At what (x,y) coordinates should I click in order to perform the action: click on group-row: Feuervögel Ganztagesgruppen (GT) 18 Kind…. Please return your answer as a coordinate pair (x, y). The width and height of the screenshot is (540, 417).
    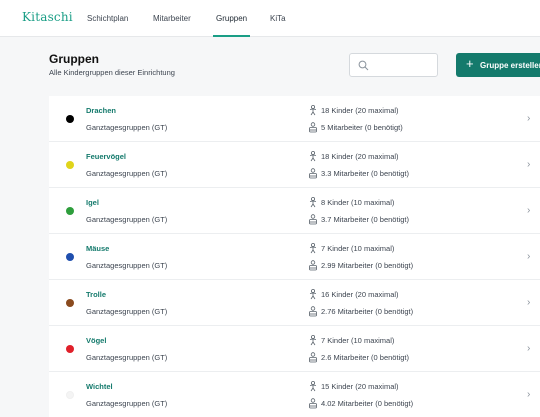
    Looking at the image, I should click on (294, 165).